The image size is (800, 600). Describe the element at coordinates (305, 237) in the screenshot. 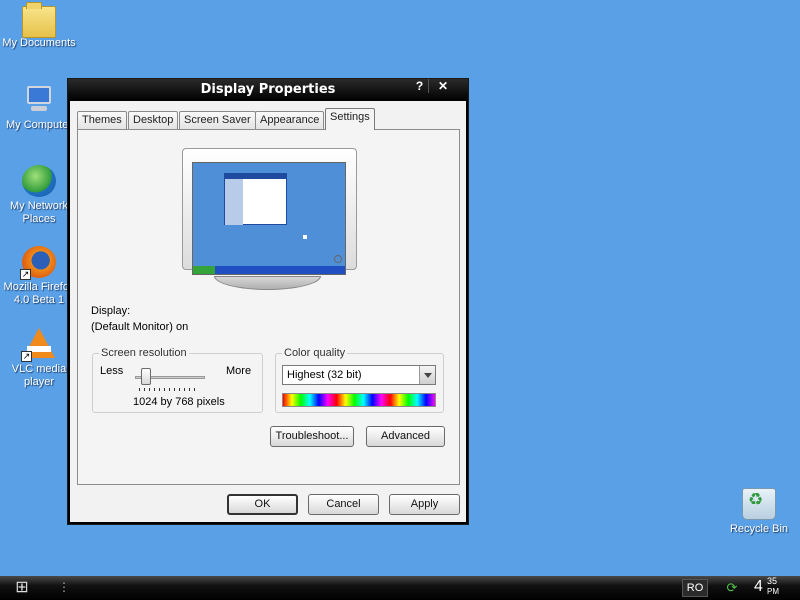

I see `preview-cursor` at that location.